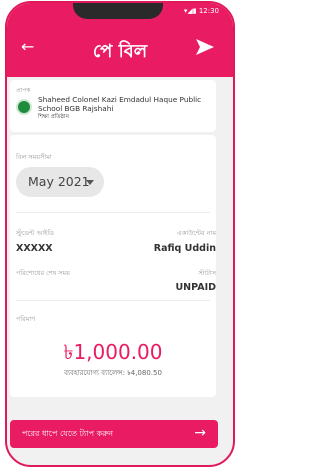 This screenshot has height=472, width=320. I want to click on school-type: শিক্ষা প্রতিষ্ঠান, so click(53, 117).